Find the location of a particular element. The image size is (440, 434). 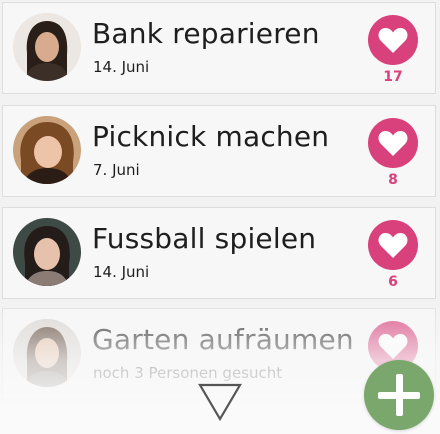

activity-title: Picknick machen is located at coordinates (211, 136).